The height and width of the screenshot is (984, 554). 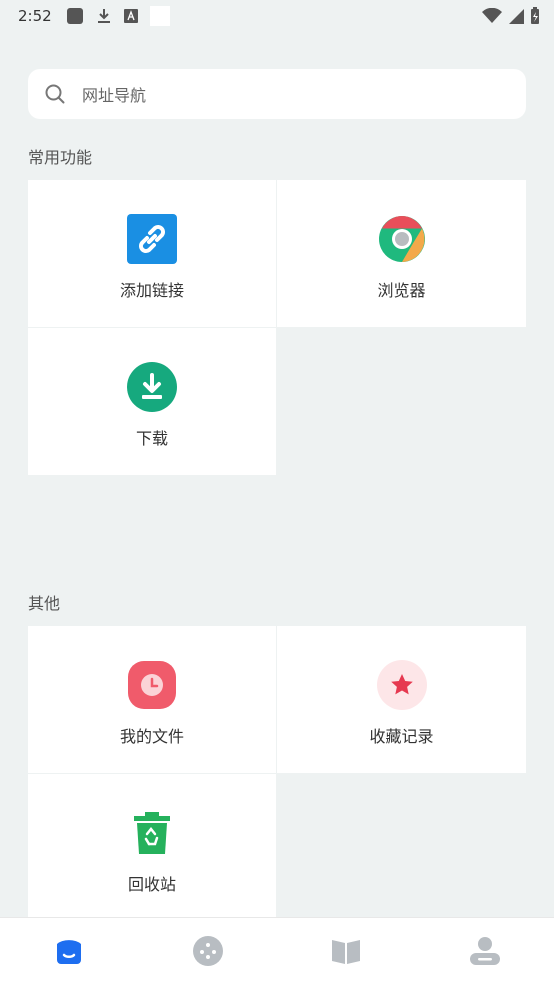 I want to click on add-link-label: 添加链接, so click(x=151, y=290).